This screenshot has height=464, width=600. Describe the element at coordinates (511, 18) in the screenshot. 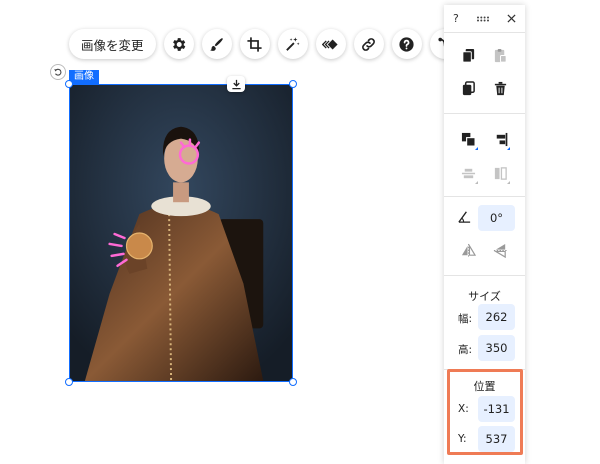

I see `close-icon` at that location.